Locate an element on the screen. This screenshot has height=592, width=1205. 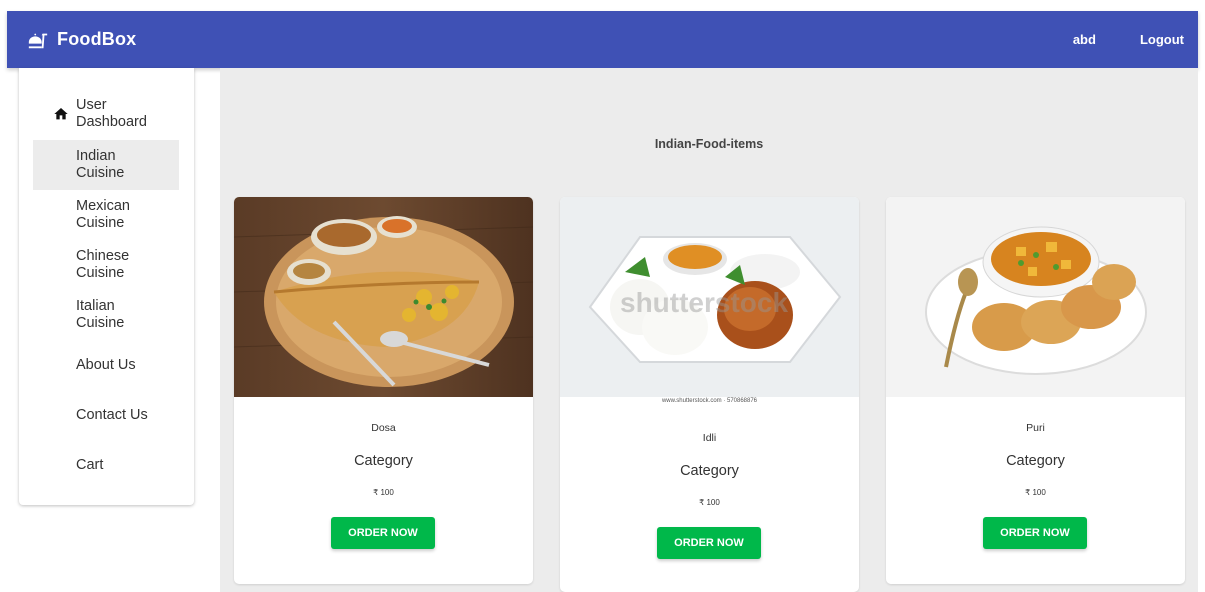
sidebar-item-label: Italian Cuisine is located at coordinates (100, 314).